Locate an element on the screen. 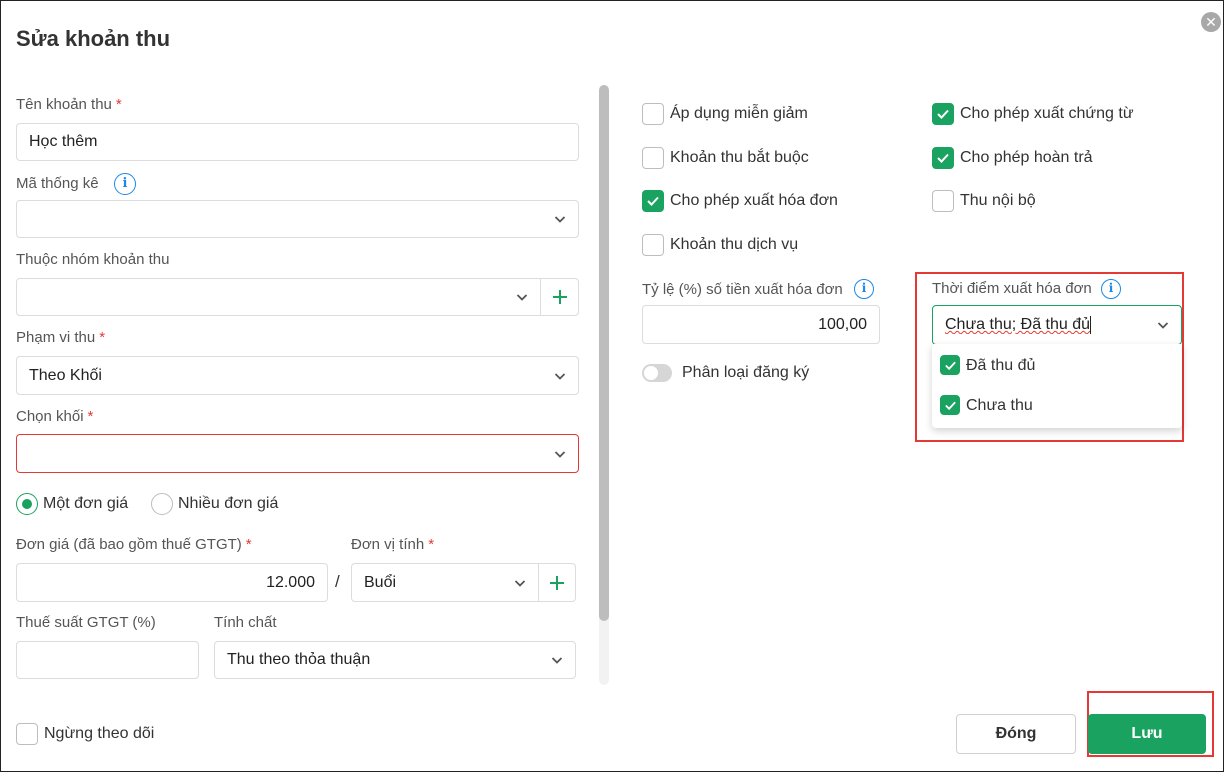 The width and height of the screenshot is (1224, 772). internal-checkbox is located at coordinates (943, 201).